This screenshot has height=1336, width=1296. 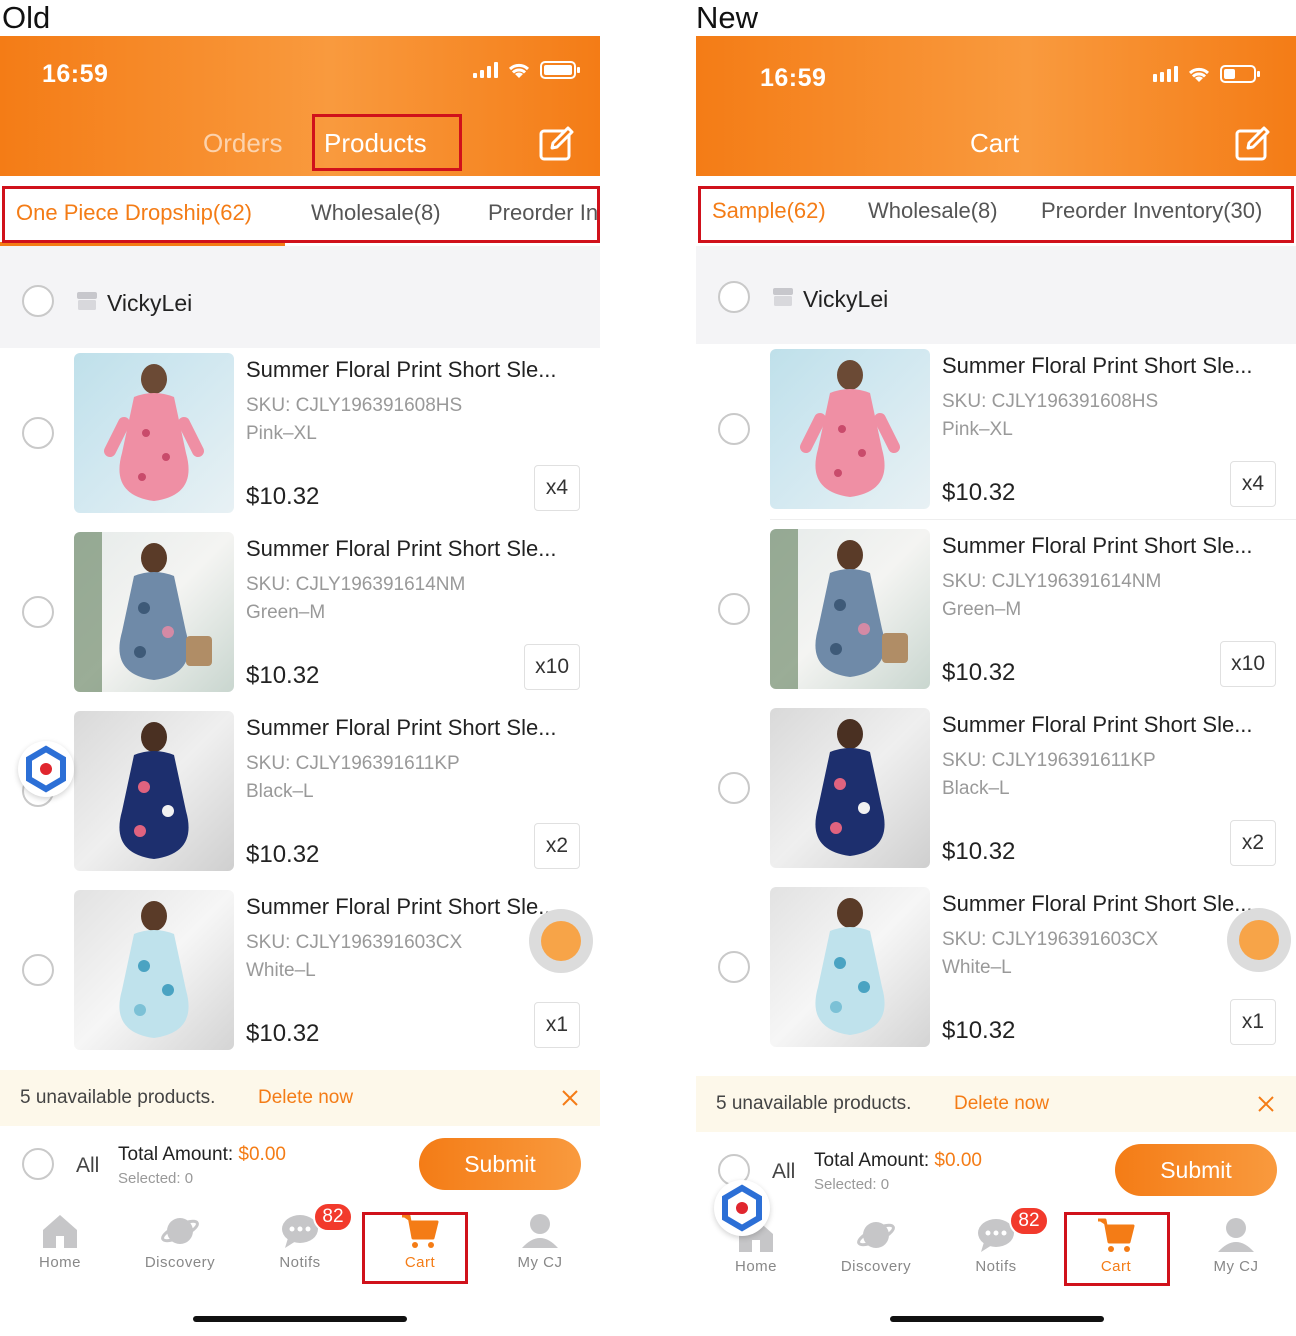 I want to click on item-divider, so click(x=1033, y=519).